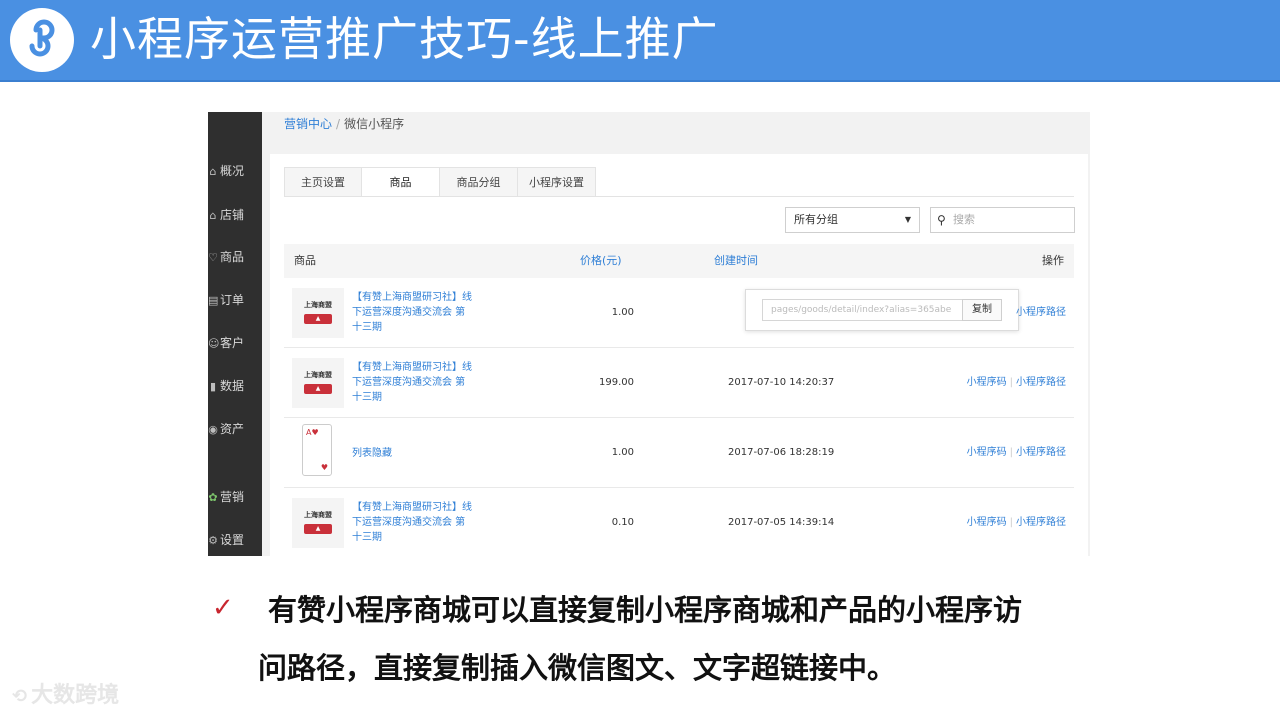 This screenshot has height=720, width=1280. Describe the element at coordinates (781, 522) in the screenshot. I see `product-created-time: 2017-07-05 14:39:14` at that location.